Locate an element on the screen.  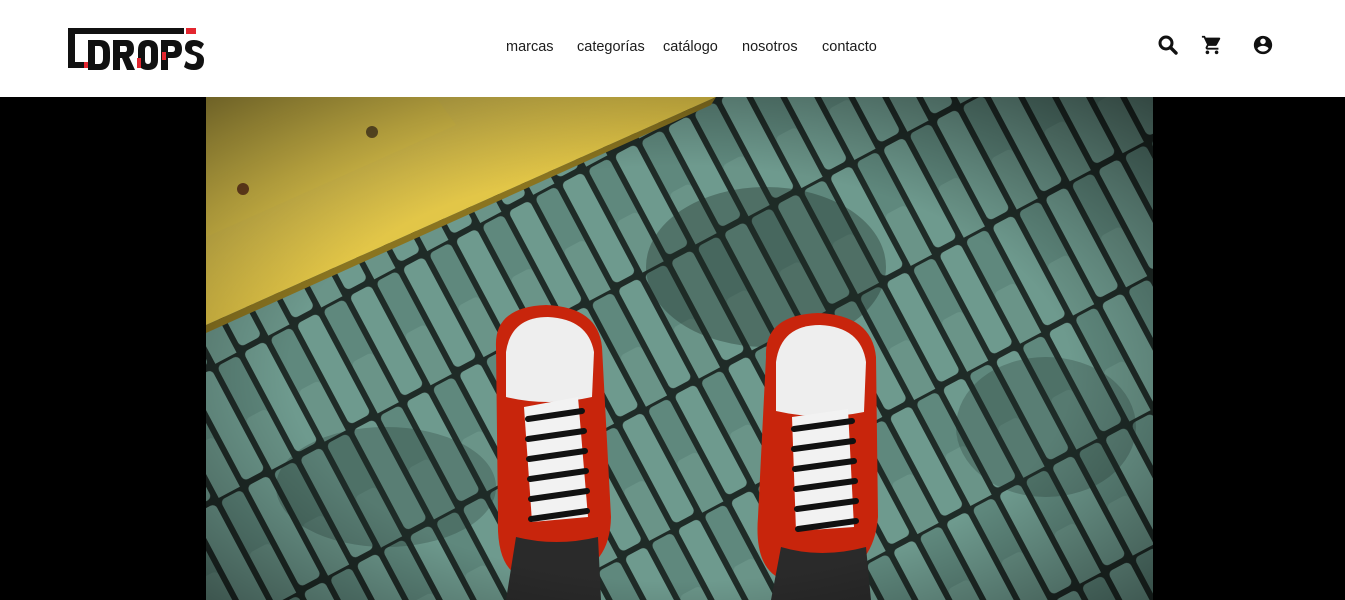
nav-link-contacto: contacto is located at coordinates (849, 47).